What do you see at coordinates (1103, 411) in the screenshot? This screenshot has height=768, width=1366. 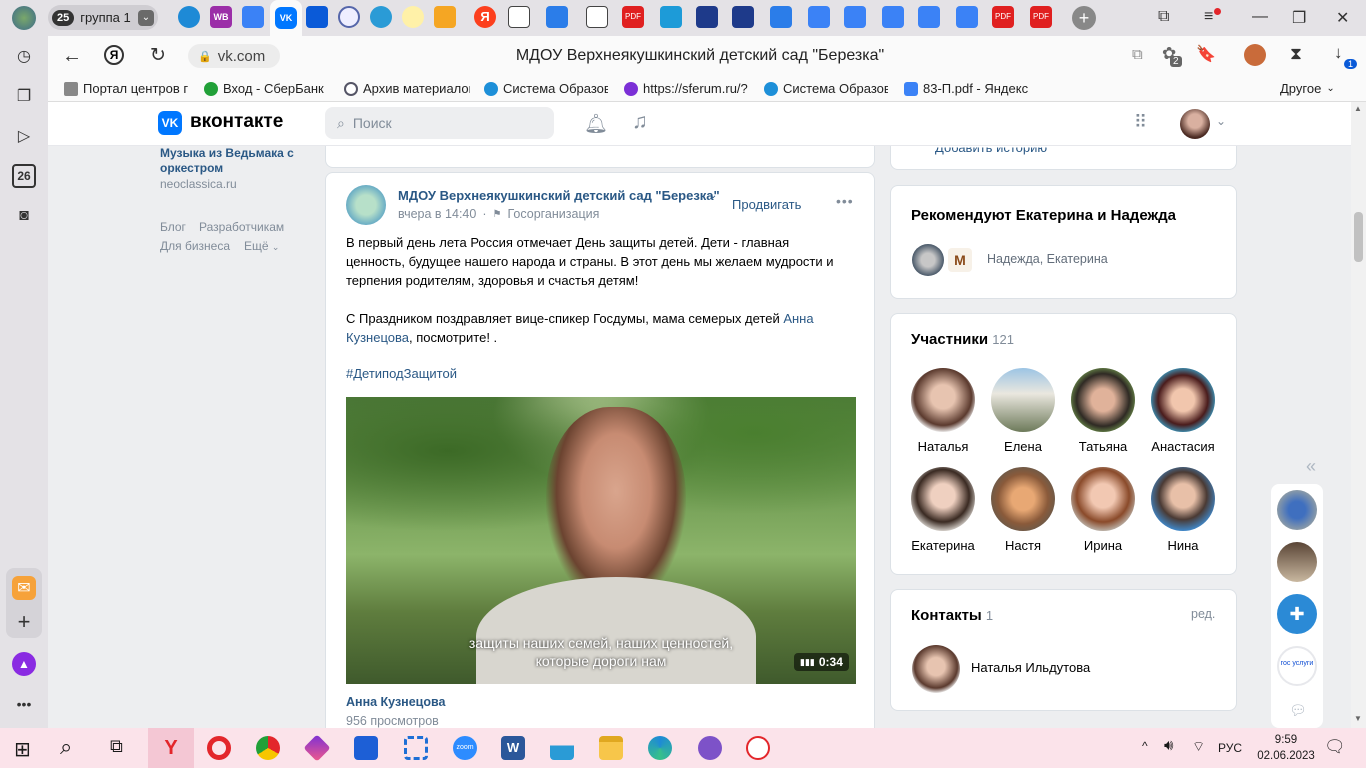 I see `member-item: Татьяна` at bounding box center [1103, 411].